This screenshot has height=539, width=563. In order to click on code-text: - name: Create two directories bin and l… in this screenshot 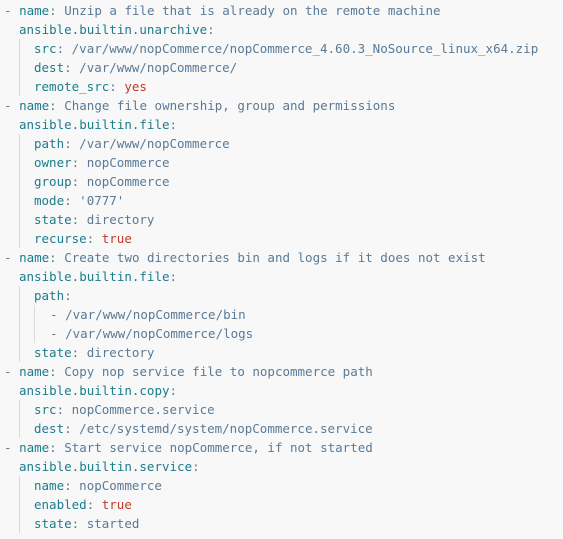, I will do `click(245, 257)`.